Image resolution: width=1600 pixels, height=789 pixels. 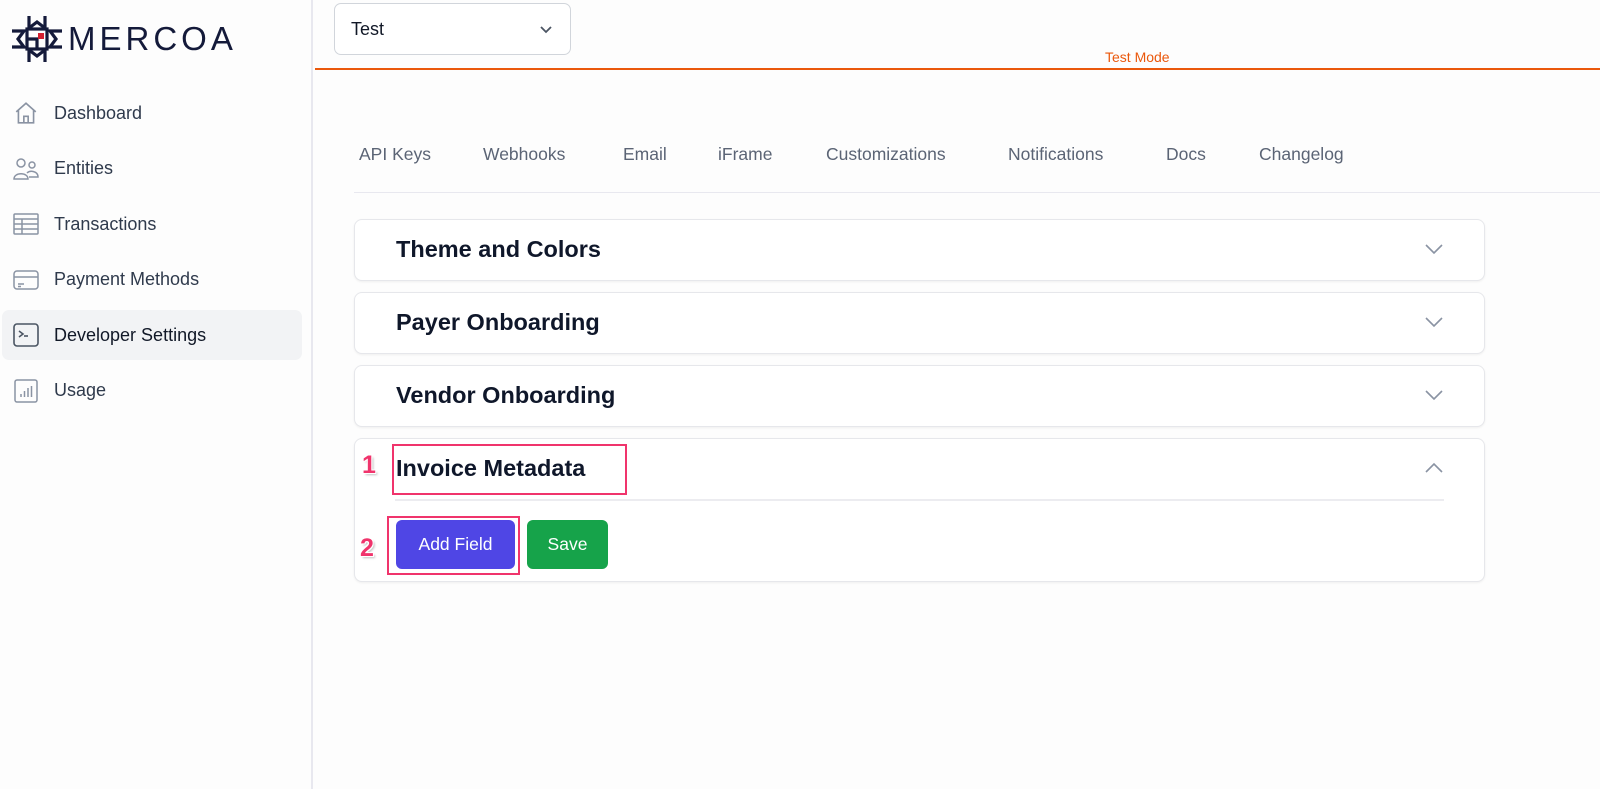 What do you see at coordinates (395, 154) in the screenshot?
I see `tab-api-keys: API Keys` at bounding box center [395, 154].